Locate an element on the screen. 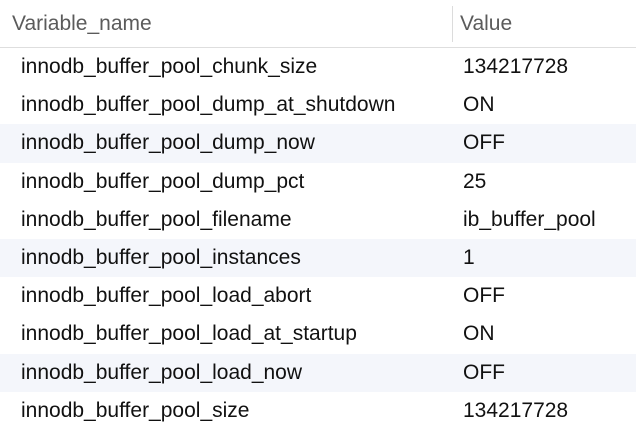  variable-name-cell: innodb_buffer_pool_load_abort is located at coordinates (235, 296).